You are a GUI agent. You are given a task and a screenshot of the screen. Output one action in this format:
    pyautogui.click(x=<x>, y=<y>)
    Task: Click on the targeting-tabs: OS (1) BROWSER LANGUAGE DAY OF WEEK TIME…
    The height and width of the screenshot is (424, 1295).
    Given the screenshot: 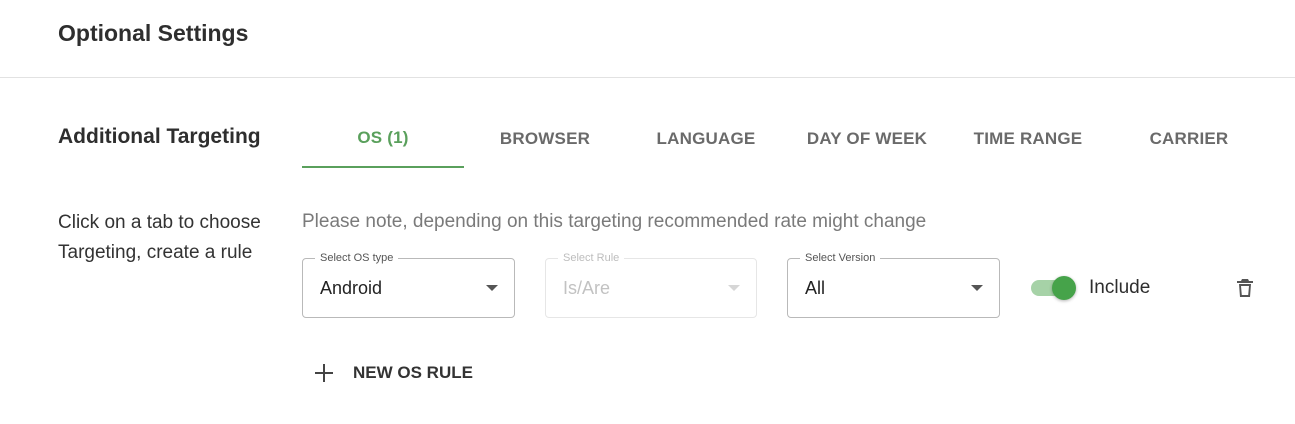 What is the action you would take?
    pyautogui.click(x=787, y=139)
    